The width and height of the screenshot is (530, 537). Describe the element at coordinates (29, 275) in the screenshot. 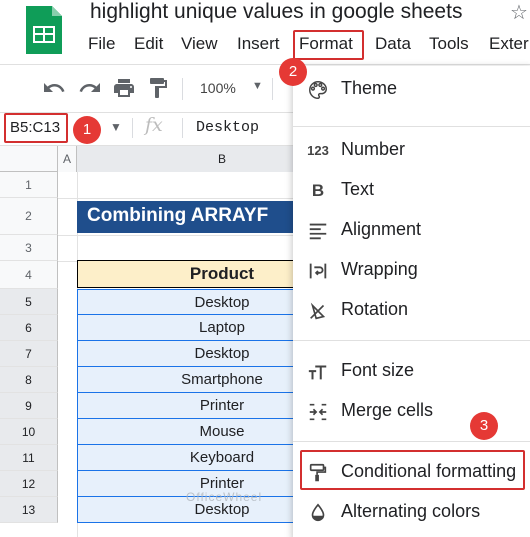

I see `row-header-4: 4` at that location.